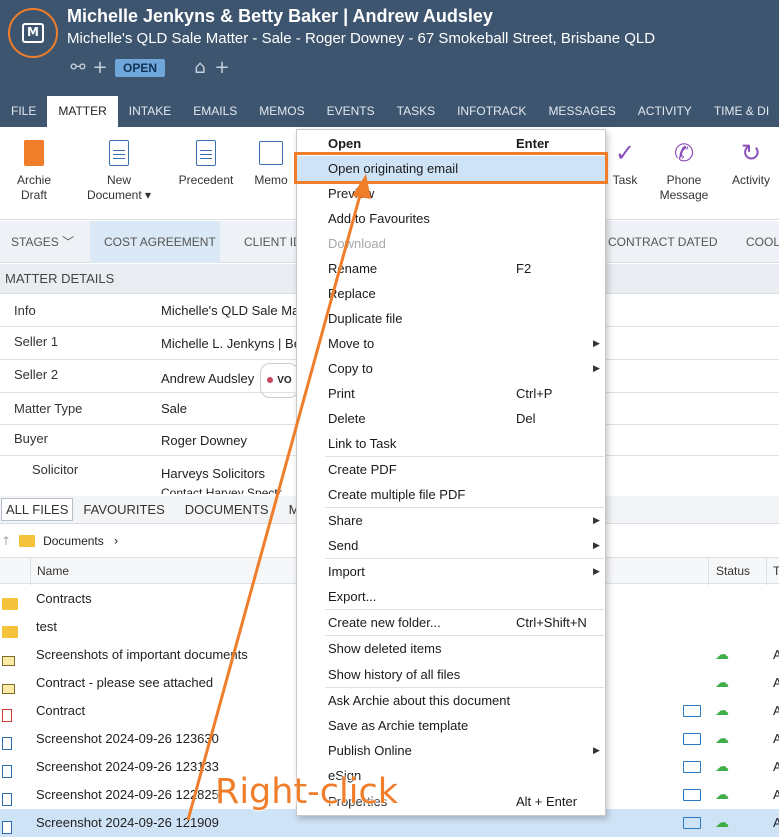  What do you see at coordinates (36, 341) in the screenshot?
I see `detail-label: Seller 1` at bounding box center [36, 341].